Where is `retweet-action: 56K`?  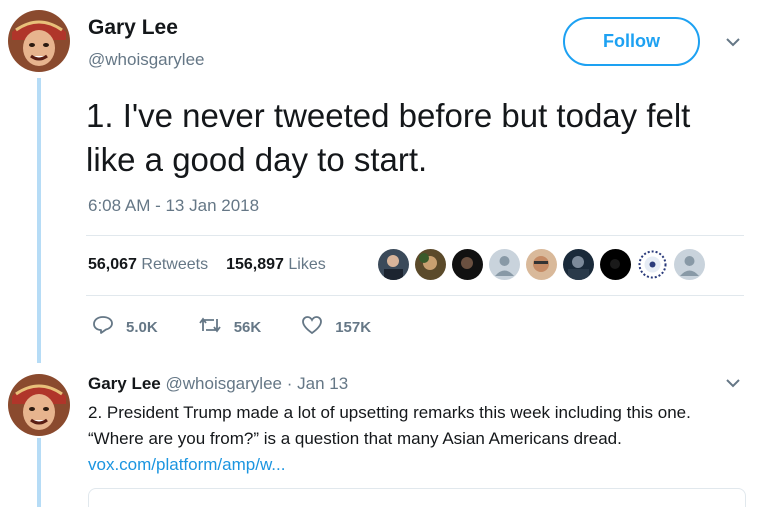
retweet-action: 56K is located at coordinates (230, 327).